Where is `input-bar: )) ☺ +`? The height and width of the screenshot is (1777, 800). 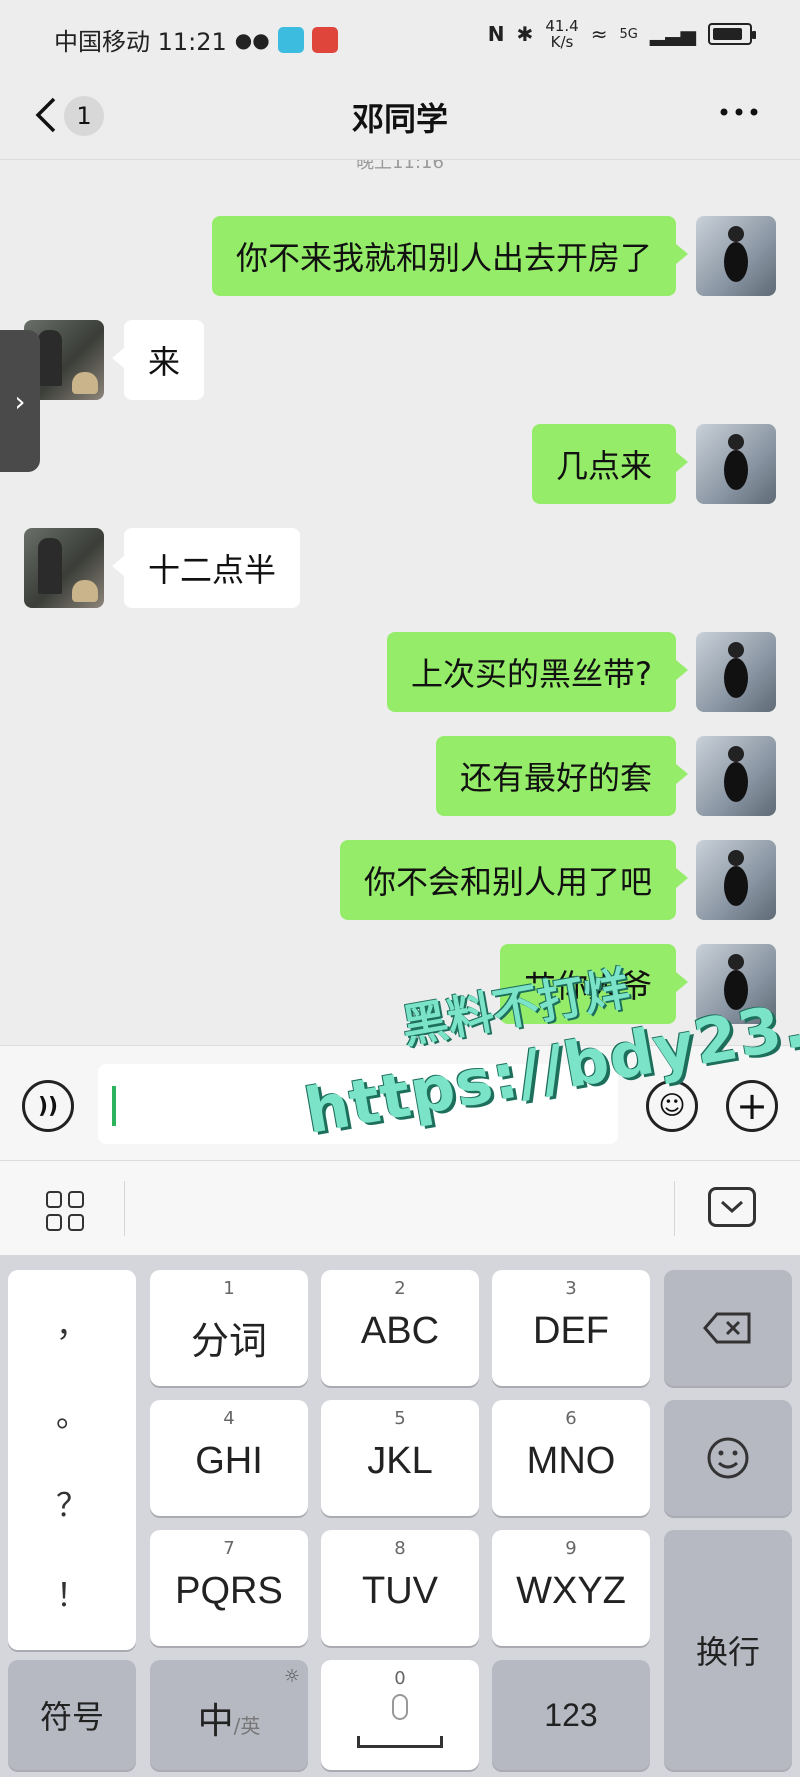
input-bar: )) ☺ + is located at coordinates (400, 1102).